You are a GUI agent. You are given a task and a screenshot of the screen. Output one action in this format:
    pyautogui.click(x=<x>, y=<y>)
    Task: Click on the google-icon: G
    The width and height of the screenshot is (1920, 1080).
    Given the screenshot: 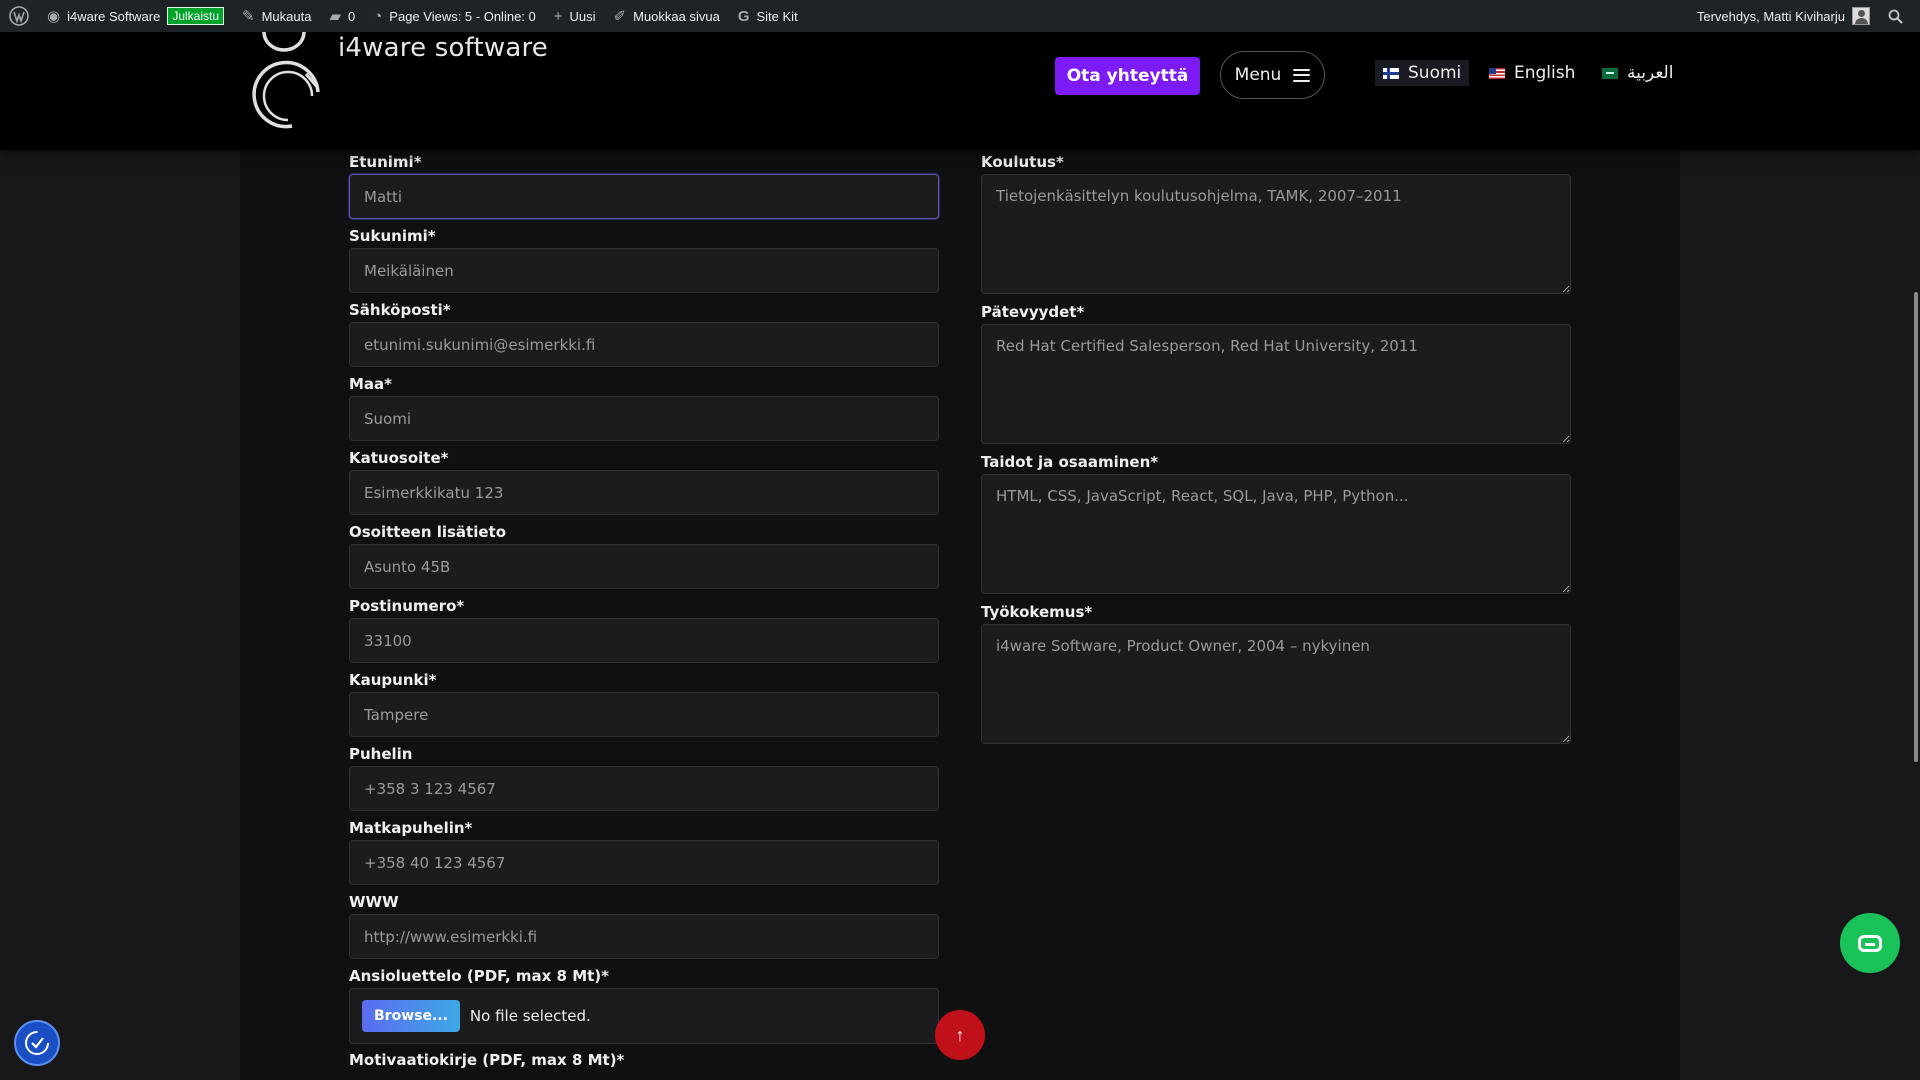 What is the action you would take?
    pyautogui.click(x=743, y=16)
    